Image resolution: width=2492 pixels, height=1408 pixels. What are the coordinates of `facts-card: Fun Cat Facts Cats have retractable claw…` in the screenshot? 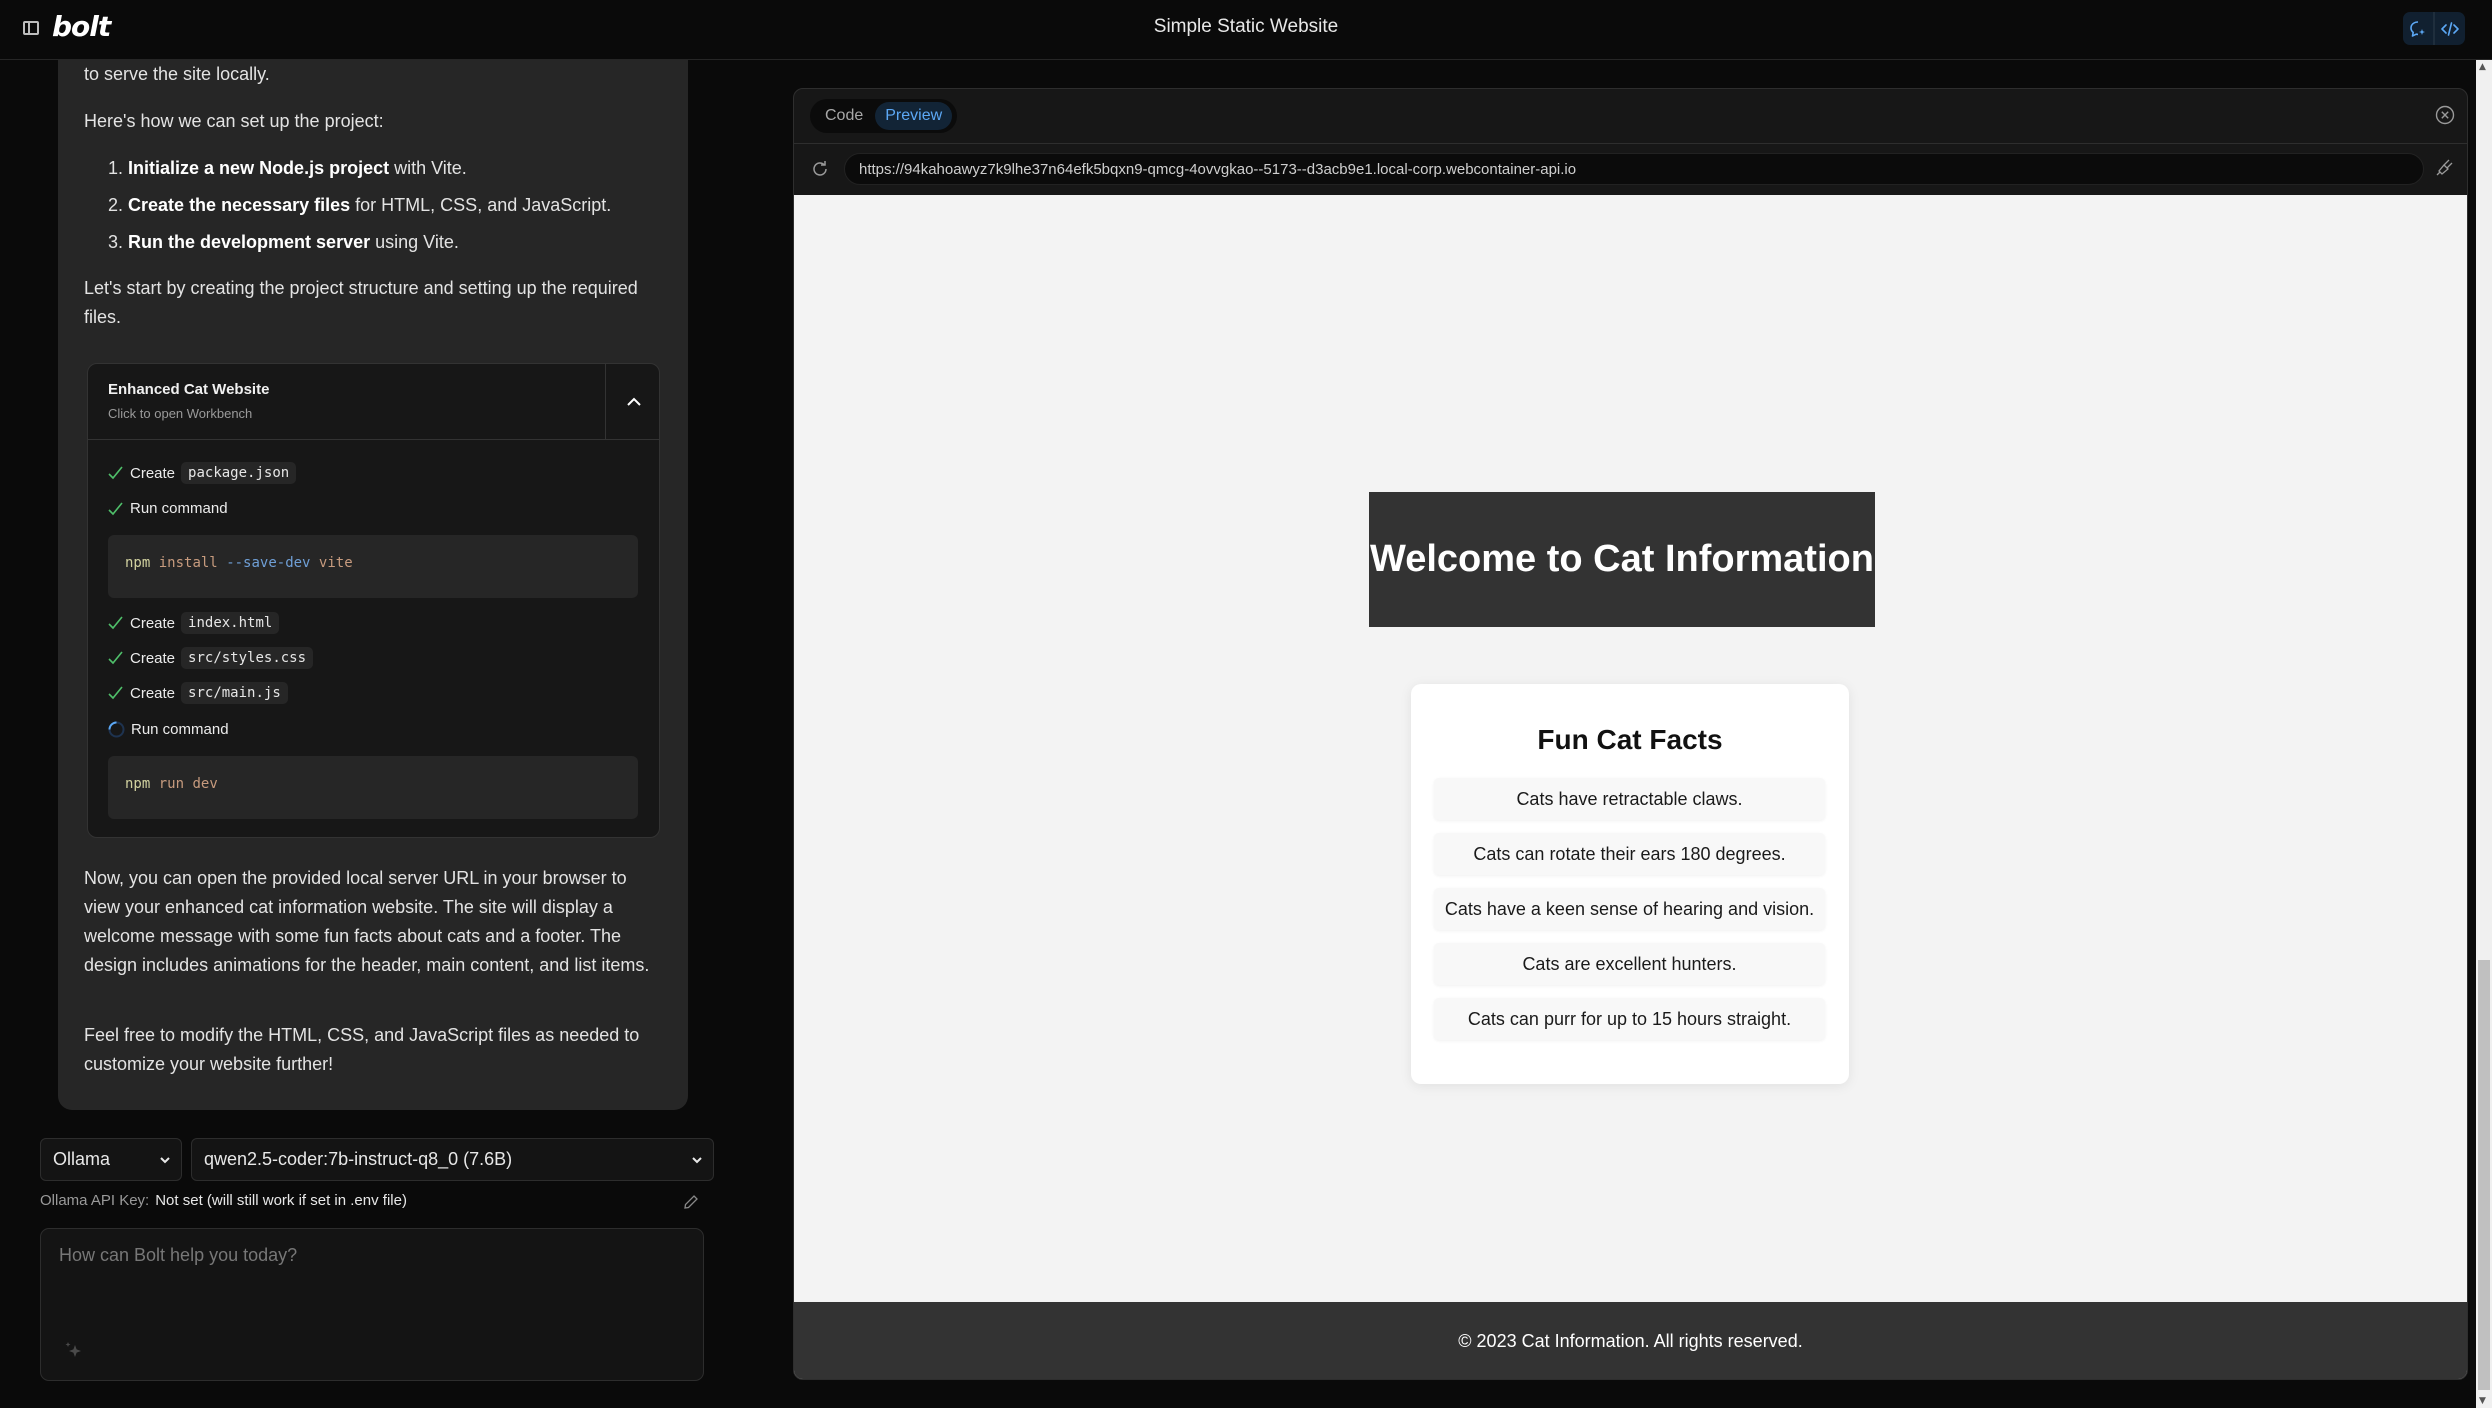 It's located at (1630, 884).